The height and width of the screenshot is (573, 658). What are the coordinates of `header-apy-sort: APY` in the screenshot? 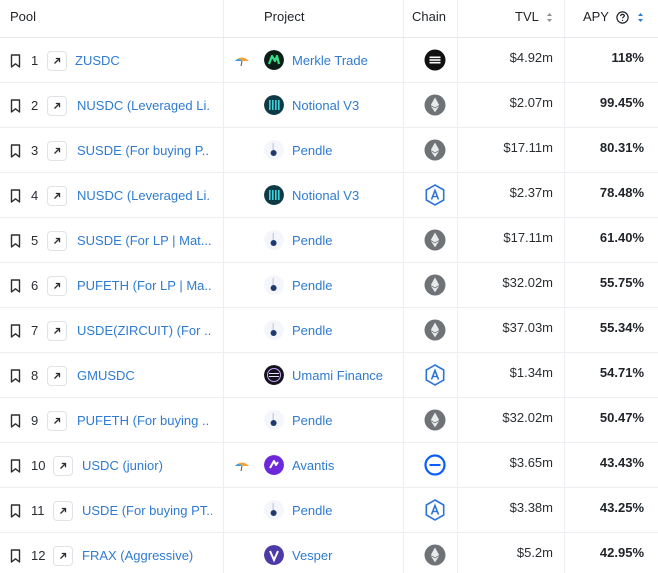 It's located at (613, 19).